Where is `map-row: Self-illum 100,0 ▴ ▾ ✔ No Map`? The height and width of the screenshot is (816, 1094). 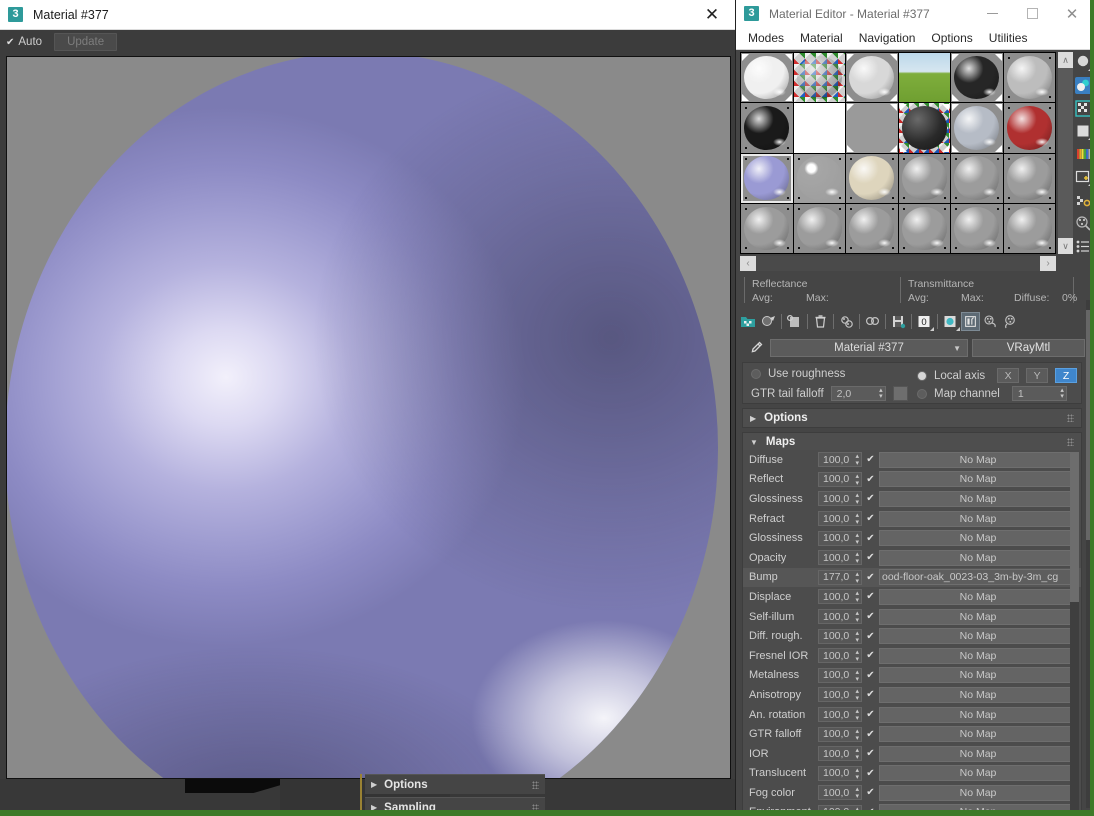
map-row: Self-illum 100,0 ▴ ▾ ✔ No Map is located at coordinates (912, 617).